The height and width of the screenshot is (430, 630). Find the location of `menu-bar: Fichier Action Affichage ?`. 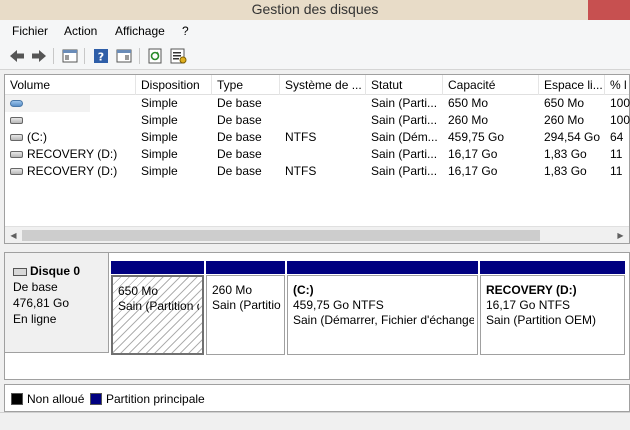

menu-bar: Fichier Action Affichage ? is located at coordinates (315, 31).